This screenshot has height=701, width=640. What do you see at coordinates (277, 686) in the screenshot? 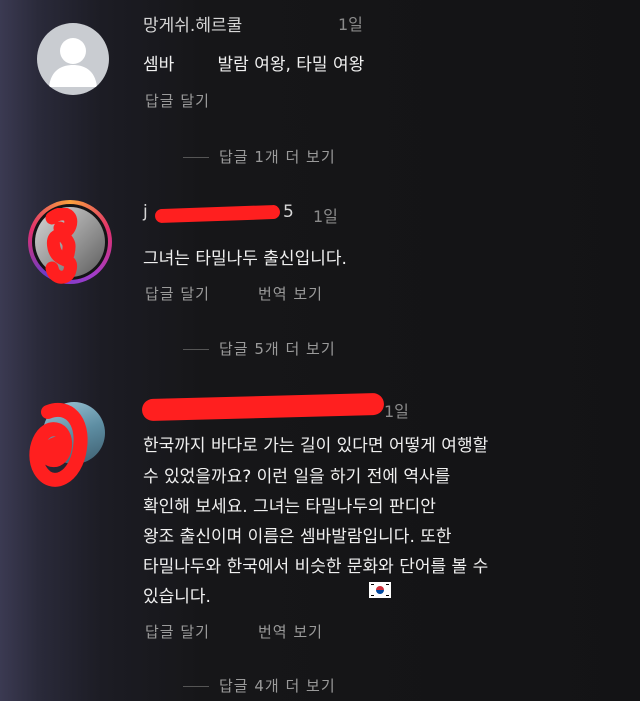
I see `view-more-replies-label: 답글 4개 더 보기` at bounding box center [277, 686].